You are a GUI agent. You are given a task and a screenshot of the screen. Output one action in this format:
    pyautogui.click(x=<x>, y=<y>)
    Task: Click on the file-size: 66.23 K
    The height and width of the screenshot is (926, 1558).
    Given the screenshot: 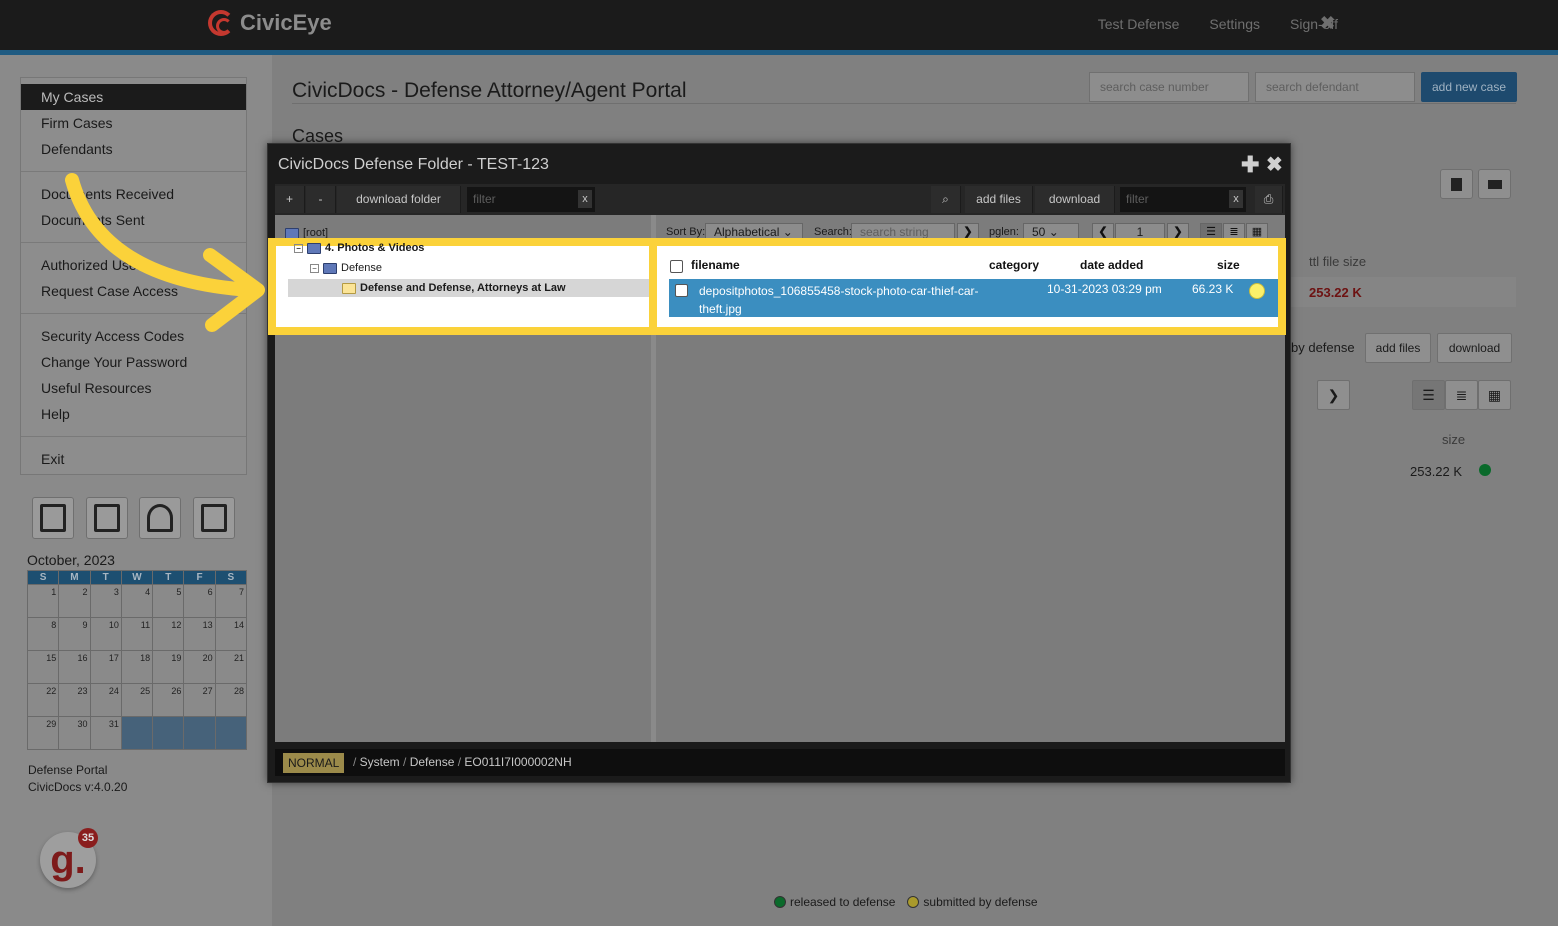 What is the action you would take?
    pyautogui.click(x=1213, y=289)
    